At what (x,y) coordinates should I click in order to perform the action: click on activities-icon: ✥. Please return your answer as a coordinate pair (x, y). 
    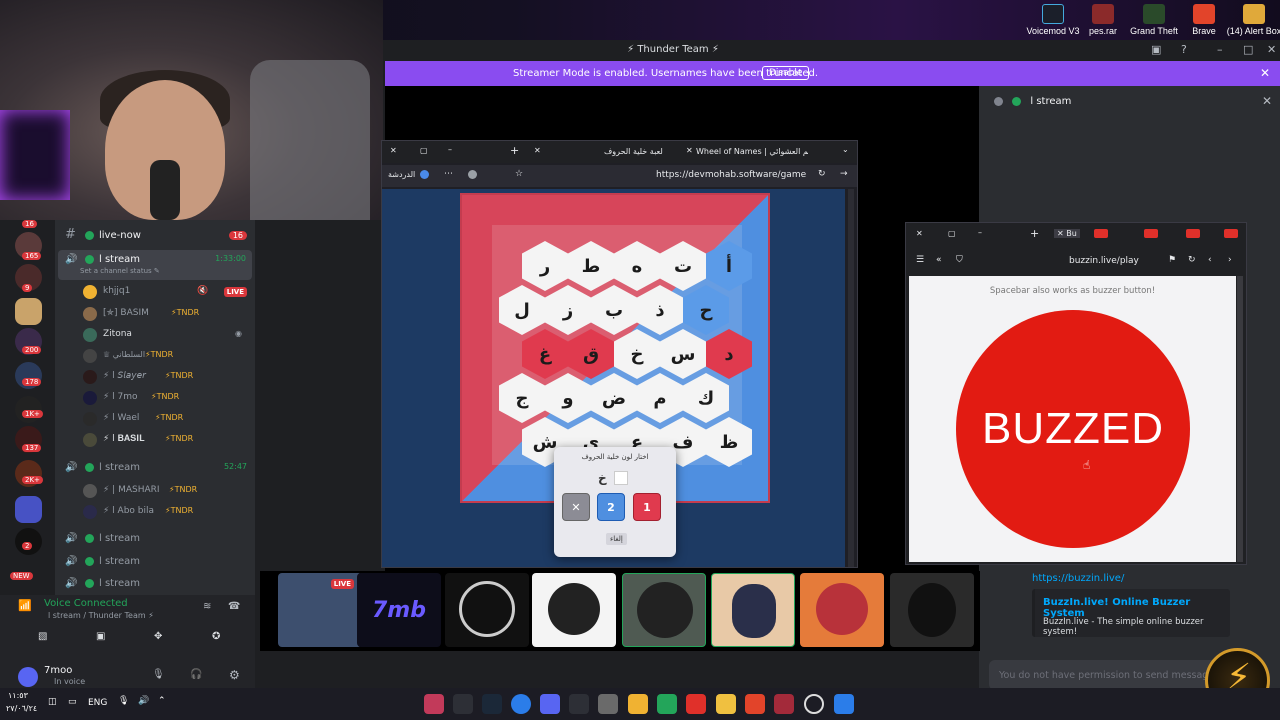
    Looking at the image, I should click on (158, 636).